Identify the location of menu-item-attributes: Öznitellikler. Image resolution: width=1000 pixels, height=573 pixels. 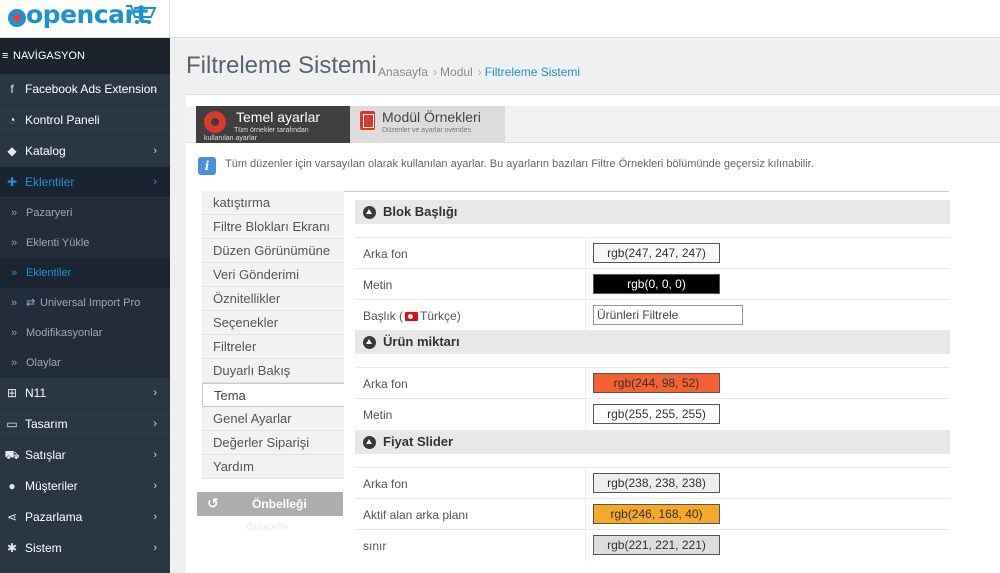
(273, 299).